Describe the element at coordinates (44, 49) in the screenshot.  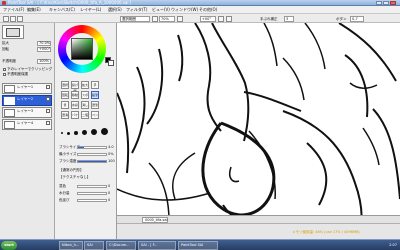
I see `nav-rotate-field: +000°` at that location.